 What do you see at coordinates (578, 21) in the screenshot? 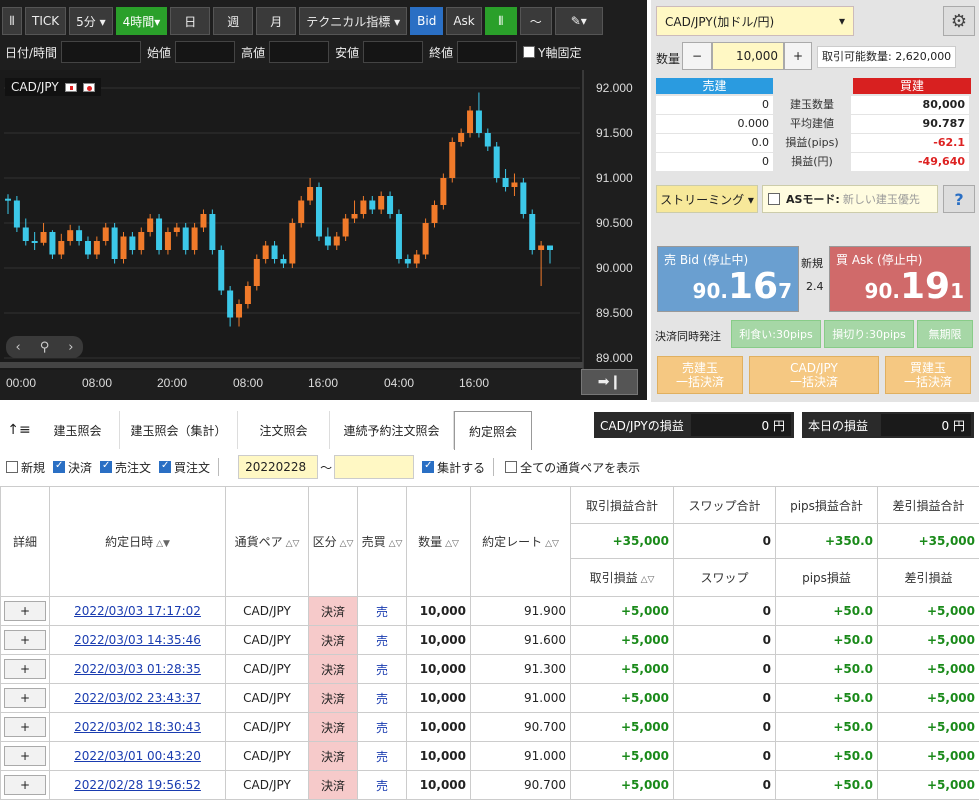
I see `draw-tool-icon: ✎▾` at bounding box center [578, 21].